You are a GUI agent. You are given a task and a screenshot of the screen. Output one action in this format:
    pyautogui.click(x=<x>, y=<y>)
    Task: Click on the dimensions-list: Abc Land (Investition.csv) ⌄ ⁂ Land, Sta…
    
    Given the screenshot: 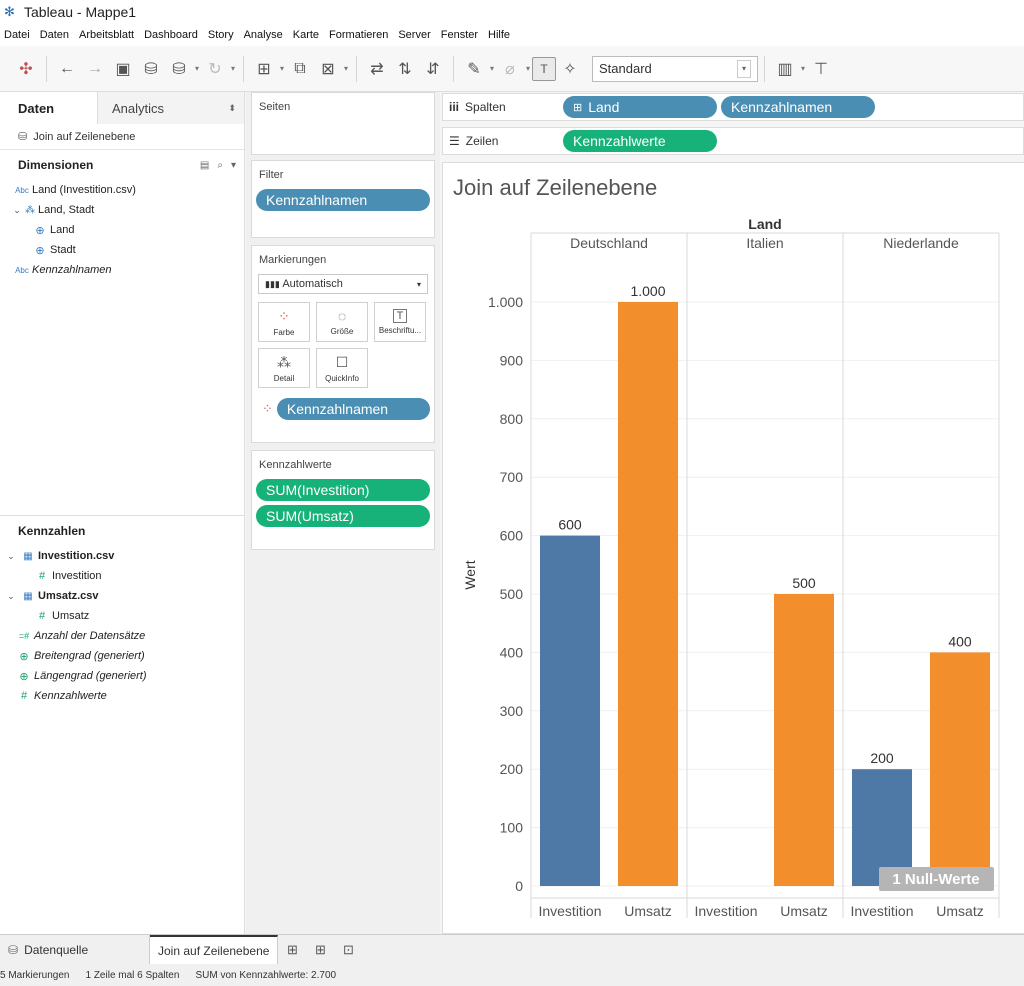 What is the action you would take?
    pyautogui.click(x=122, y=230)
    